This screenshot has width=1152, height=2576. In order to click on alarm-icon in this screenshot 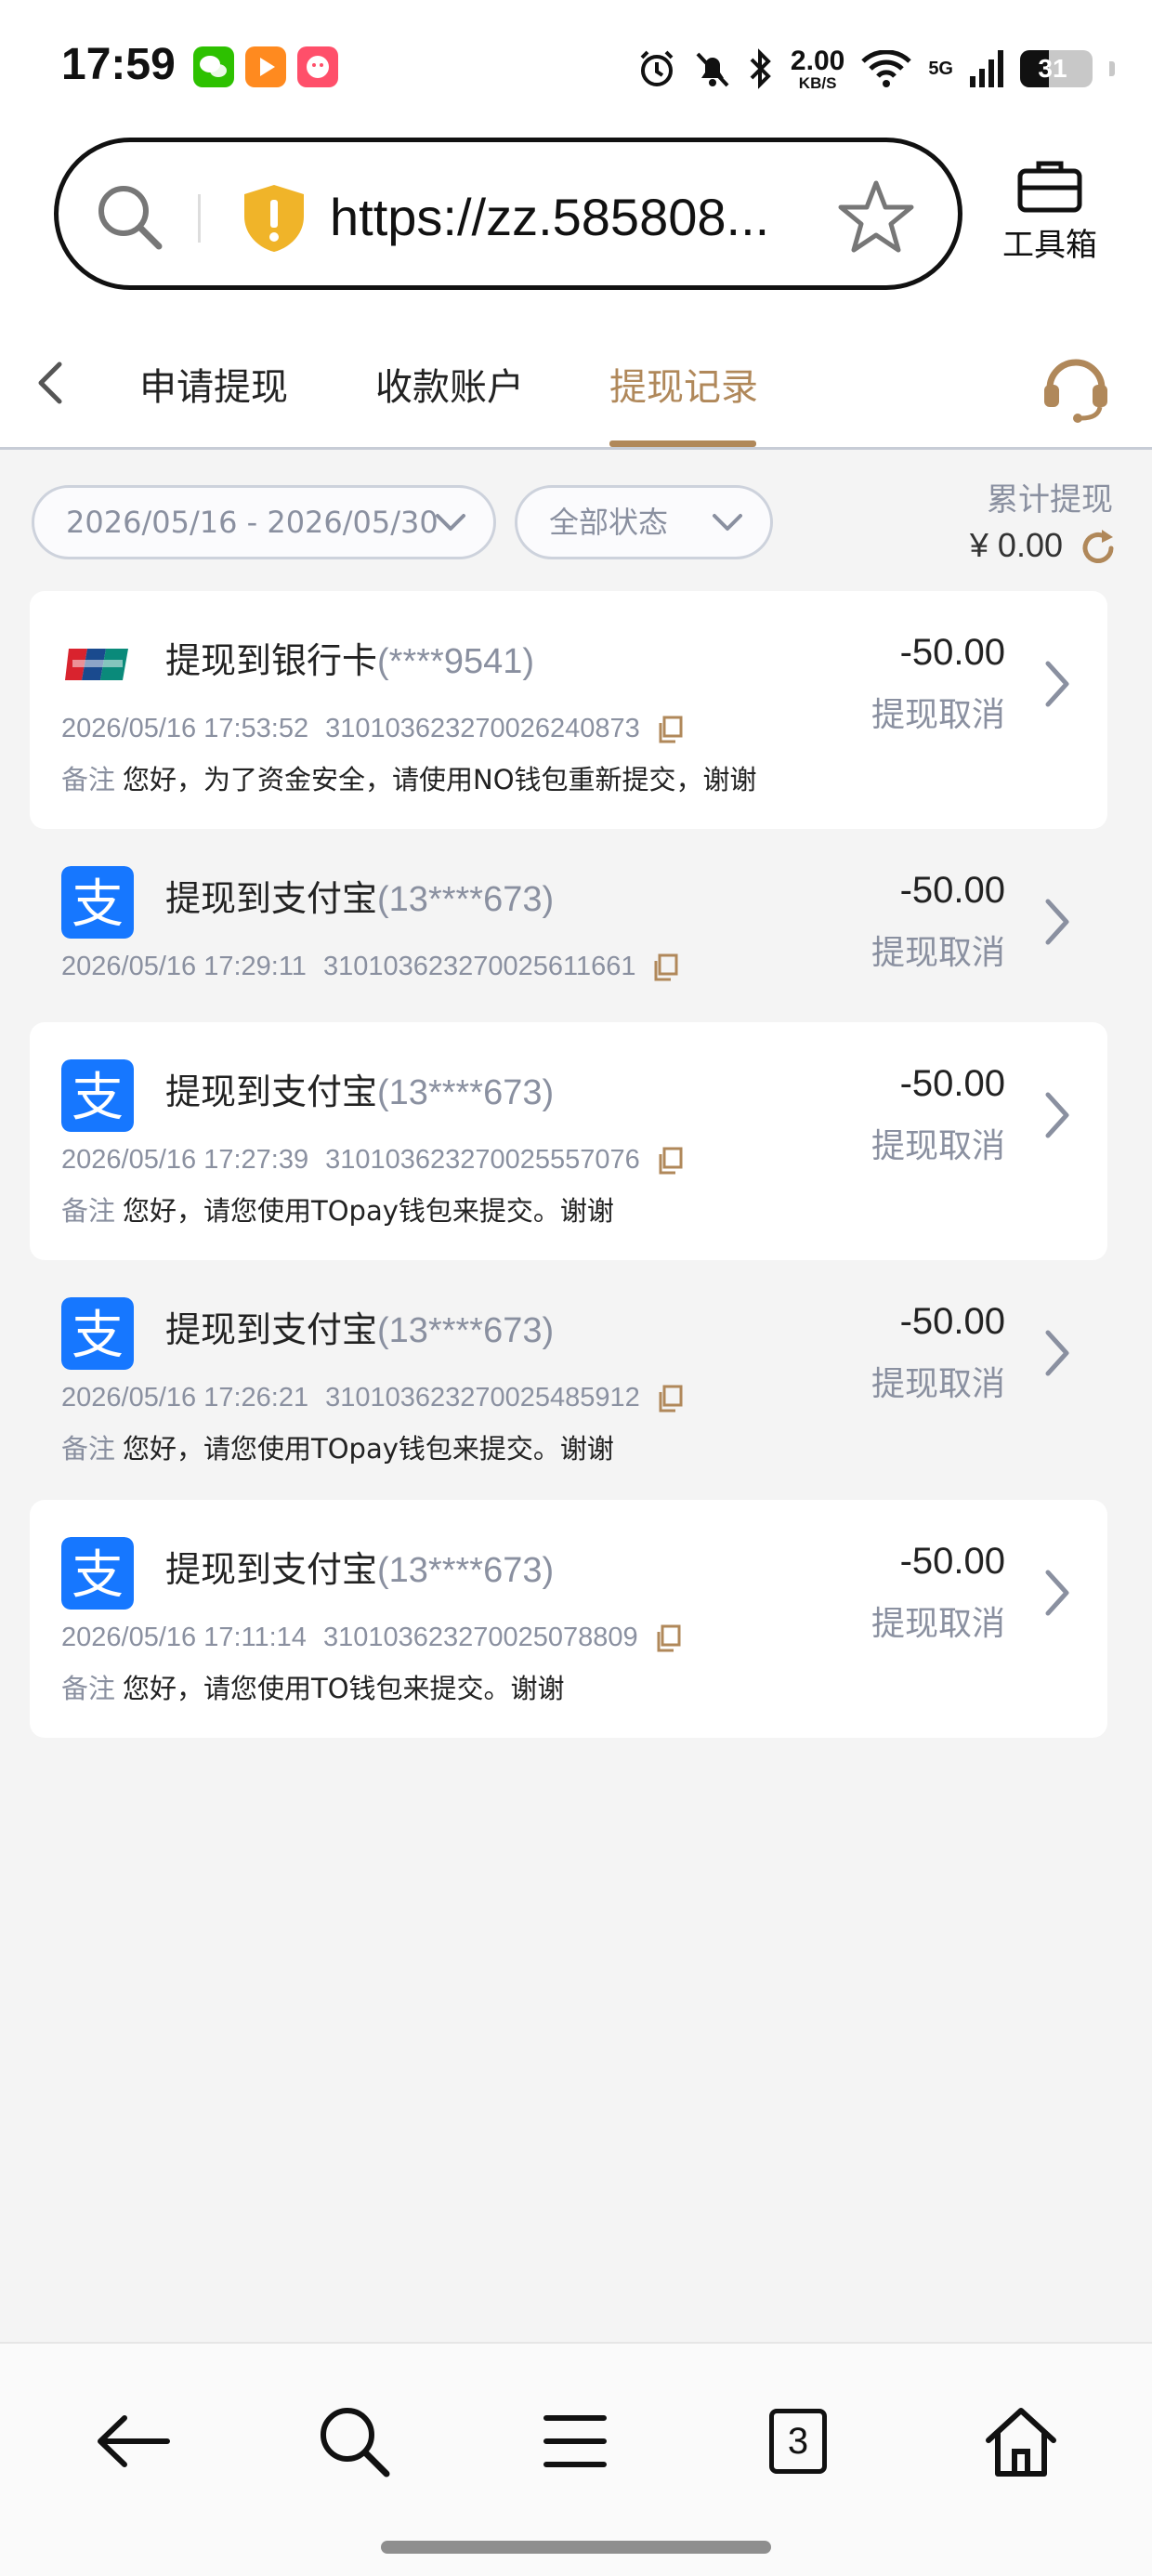, I will do `click(657, 68)`.